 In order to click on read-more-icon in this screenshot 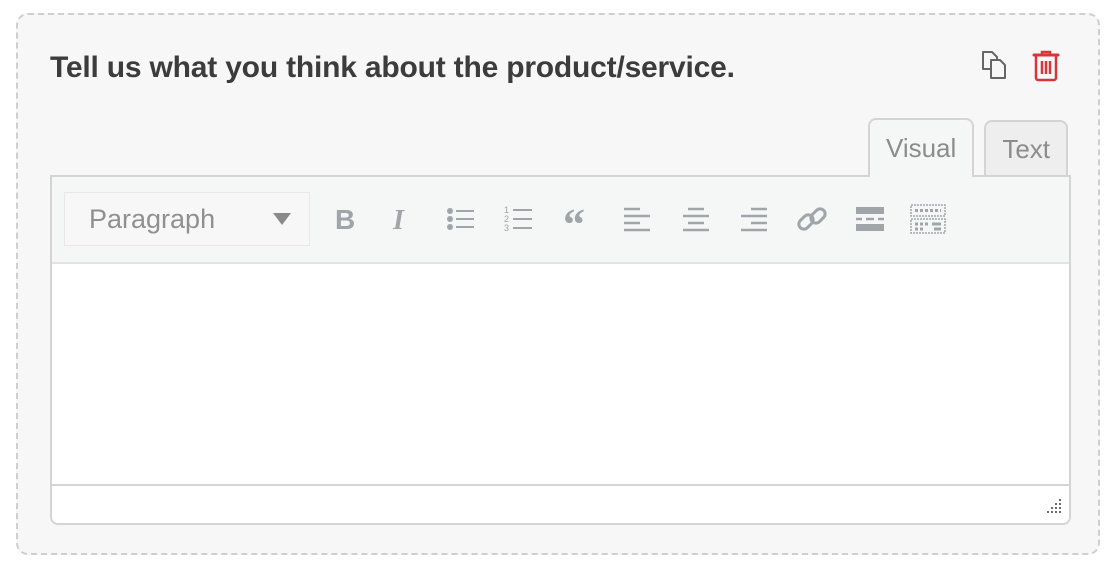, I will do `click(870, 219)`.